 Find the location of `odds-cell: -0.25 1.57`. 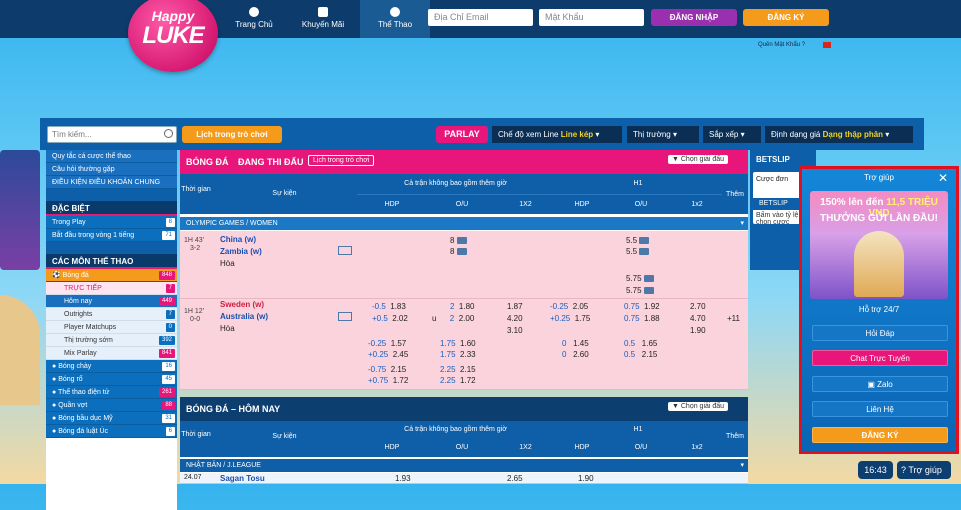

odds-cell: -0.25 1.57 is located at coordinates (387, 343).